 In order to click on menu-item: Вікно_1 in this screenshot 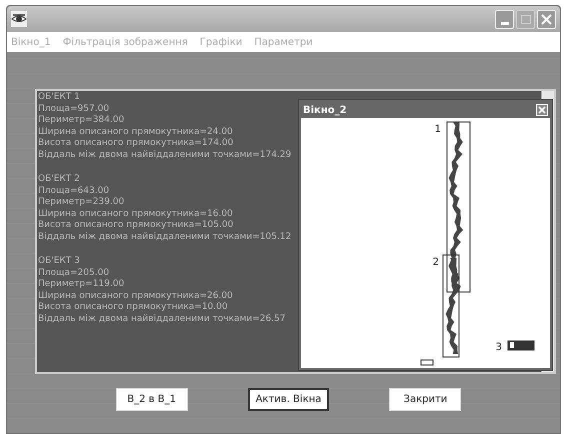, I will do `click(31, 42)`.